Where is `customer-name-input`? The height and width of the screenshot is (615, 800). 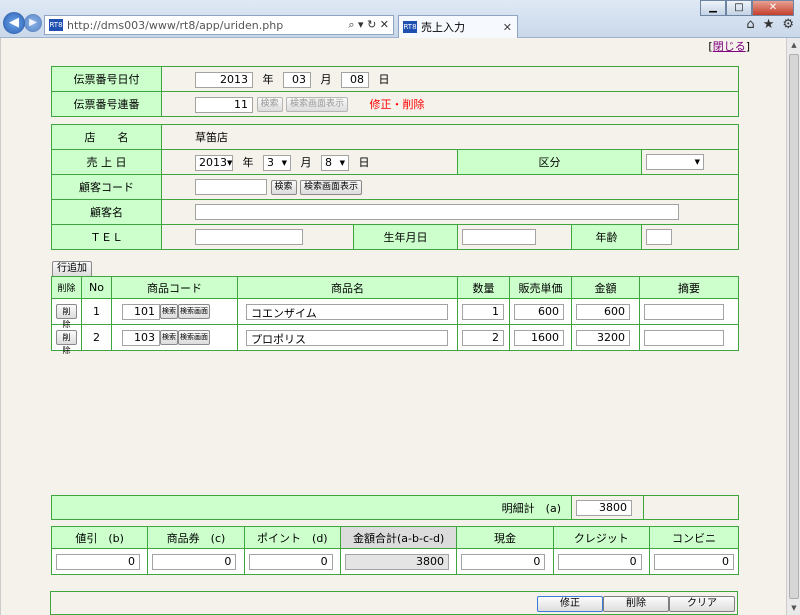 customer-name-input is located at coordinates (437, 212).